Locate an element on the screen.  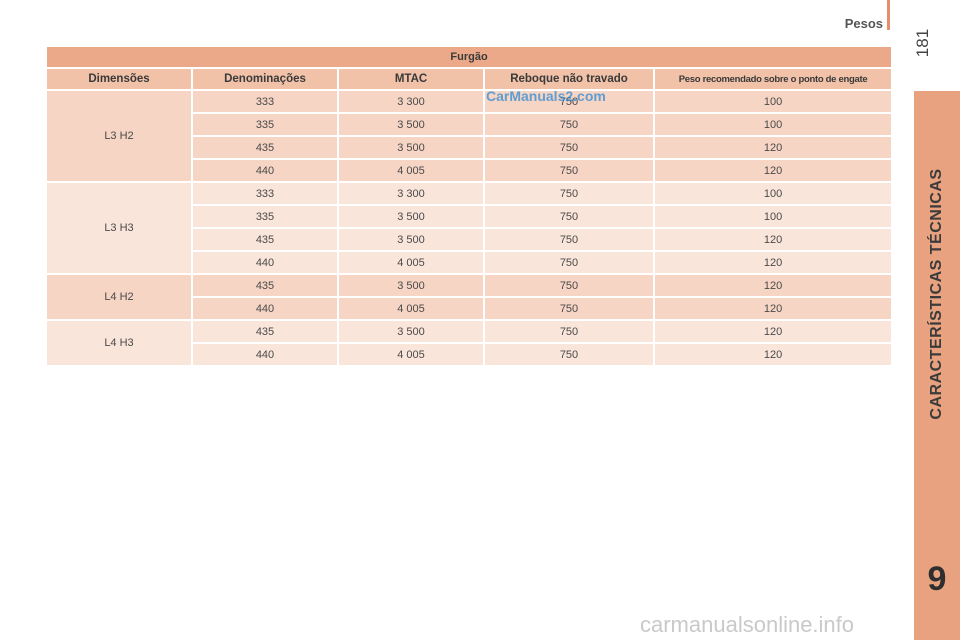
dimension-cell: L4 H2 is located at coordinates (119, 297).